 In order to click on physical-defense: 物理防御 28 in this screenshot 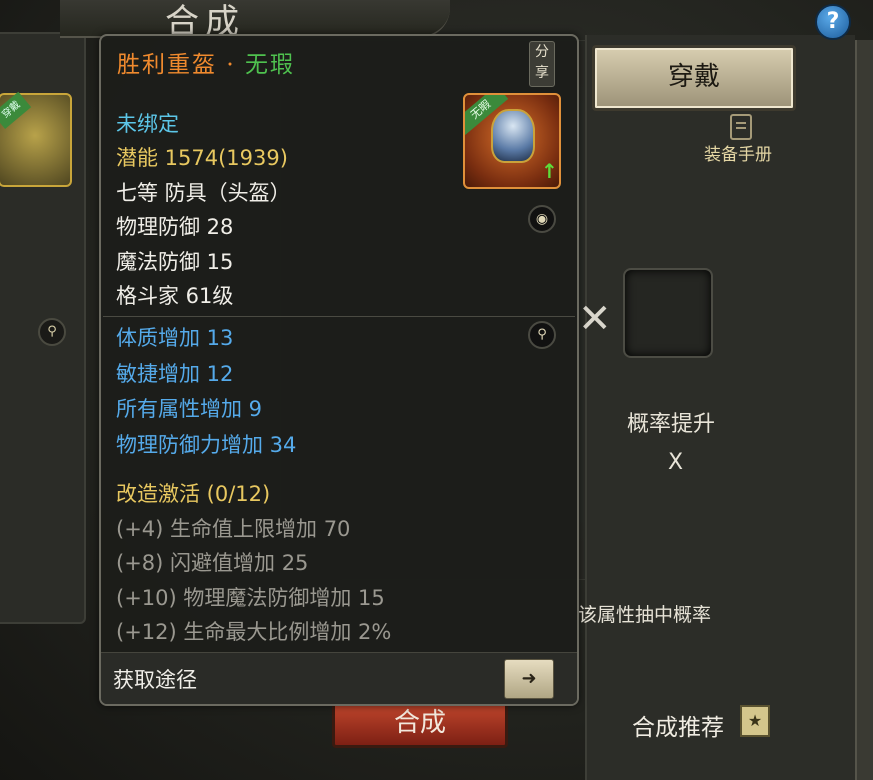, I will do `click(175, 227)`.